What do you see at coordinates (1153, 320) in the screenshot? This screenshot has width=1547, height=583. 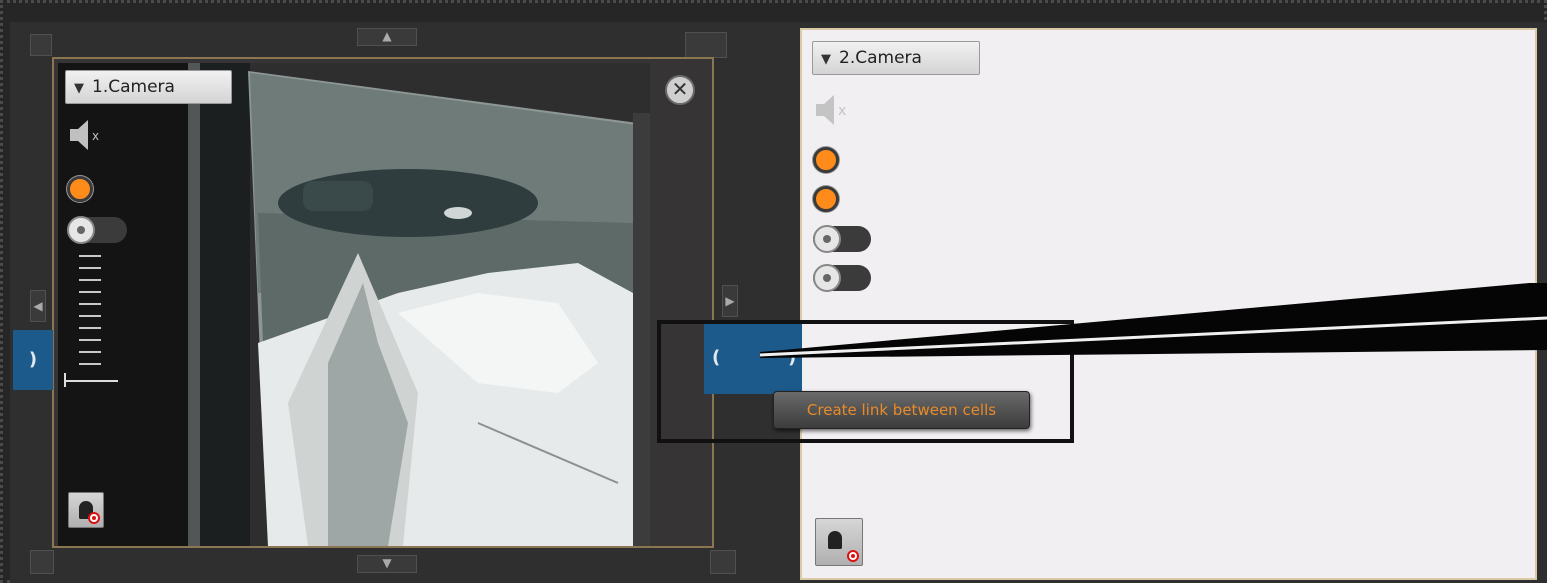 I see `pointer-arrow-icon` at bounding box center [1153, 320].